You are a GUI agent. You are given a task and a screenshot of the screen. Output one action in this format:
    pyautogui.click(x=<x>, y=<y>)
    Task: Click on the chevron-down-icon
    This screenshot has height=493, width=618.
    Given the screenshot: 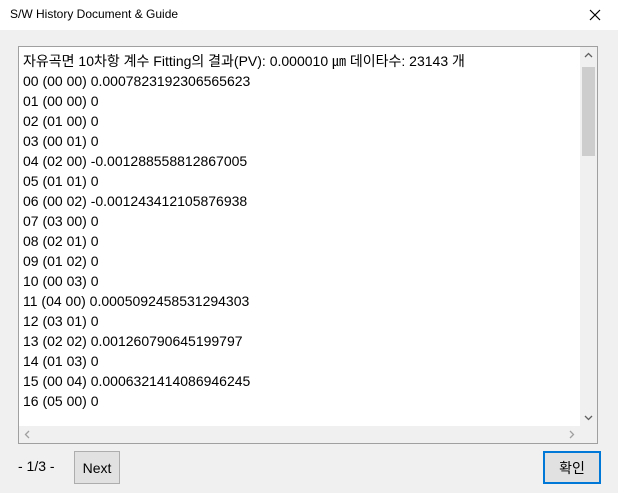 What is the action you would take?
    pyautogui.click(x=588, y=418)
    